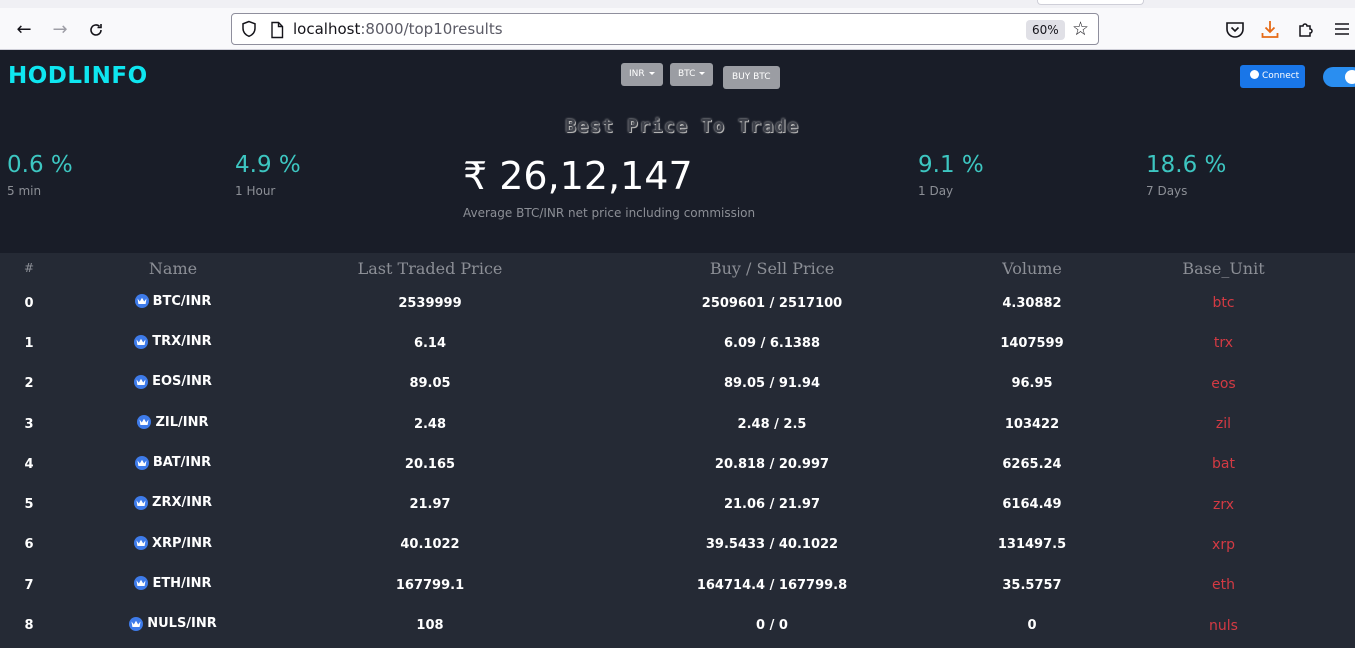  Describe the element at coordinates (1090, 2) in the screenshot. I see `active-tab` at that location.